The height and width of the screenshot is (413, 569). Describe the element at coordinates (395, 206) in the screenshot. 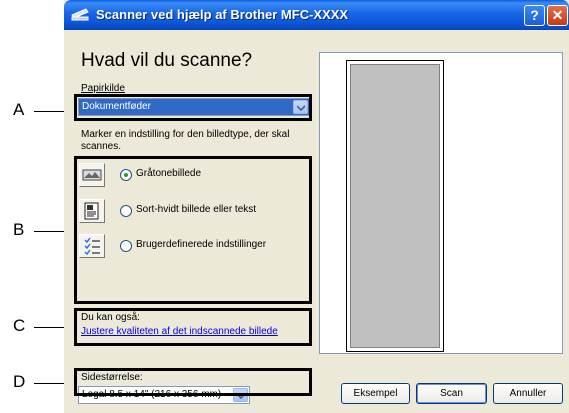

I see `preview-scan-area` at that location.